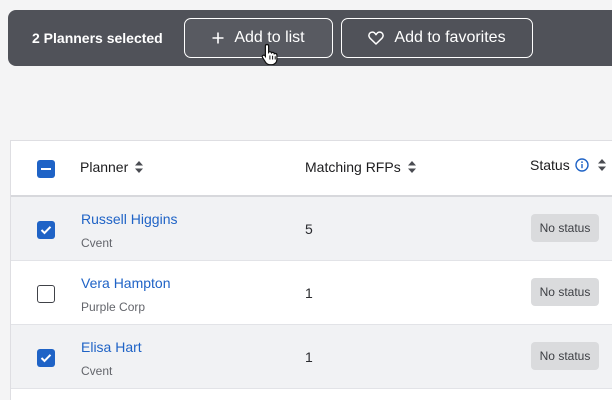 This screenshot has height=400, width=612. Describe the element at coordinates (97, 38) in the screenshot. I see `selection-count-text: 2 Planners selected` at that location.